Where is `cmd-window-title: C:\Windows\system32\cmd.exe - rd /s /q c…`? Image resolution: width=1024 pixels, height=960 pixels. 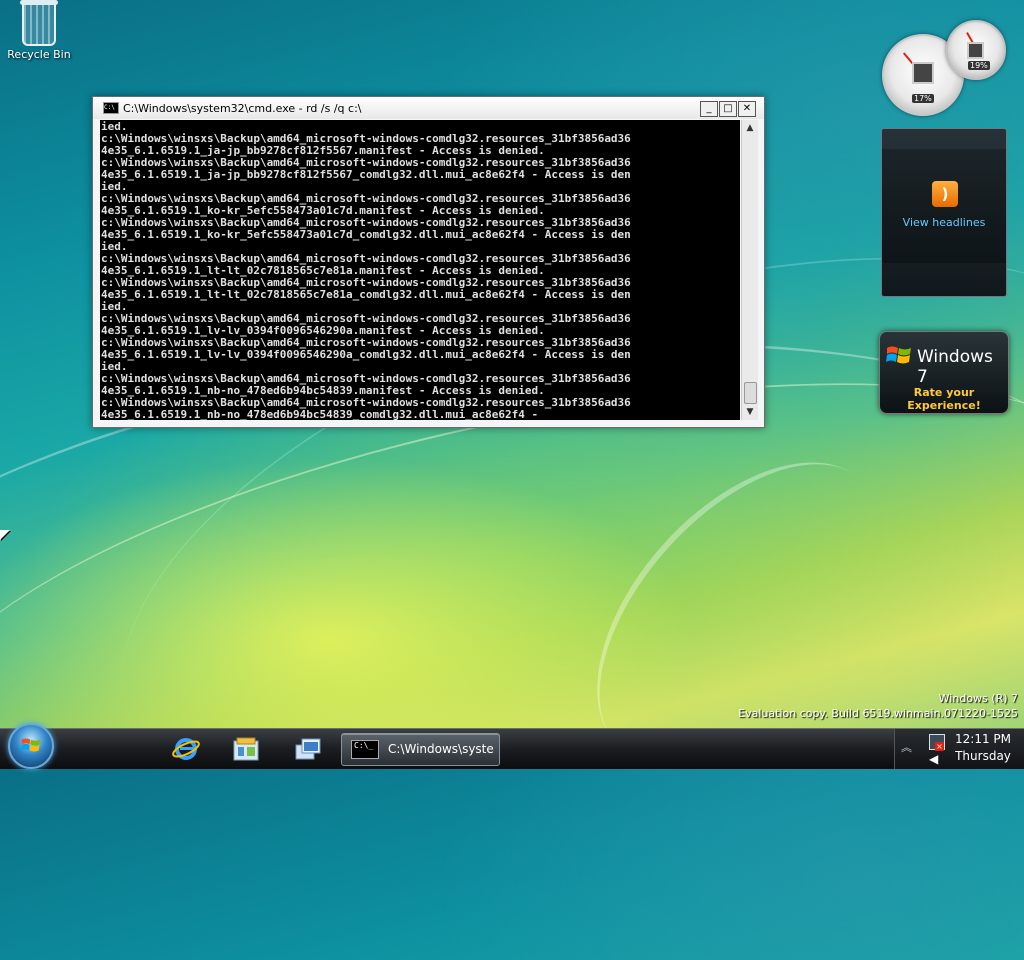 cmd-window-title: C:\Windows\system32\cmd.exe - rd /s /q c… is located at coordinates (242, 108).